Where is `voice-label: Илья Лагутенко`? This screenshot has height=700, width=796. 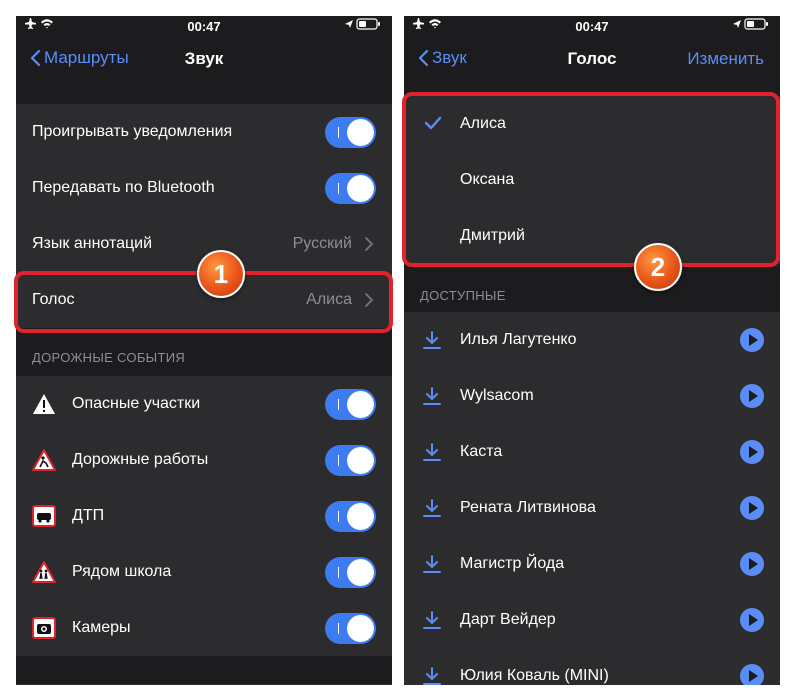
voice-label: Илья Лагутенко is located at coordinates (518, 339).